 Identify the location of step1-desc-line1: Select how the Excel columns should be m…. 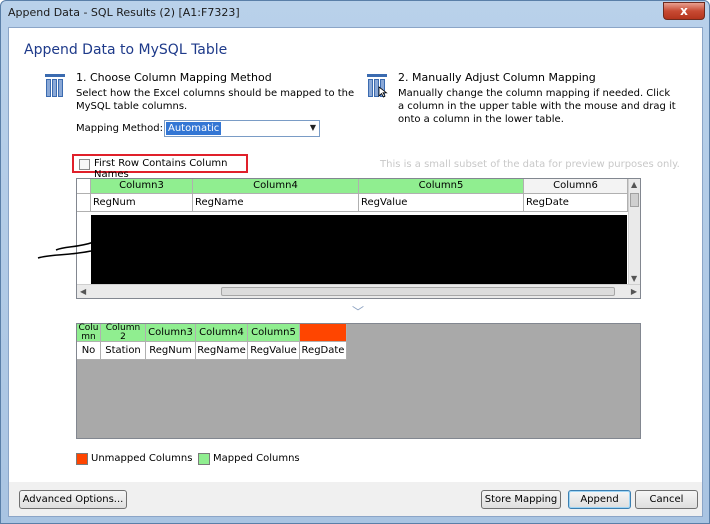
(215, 93).